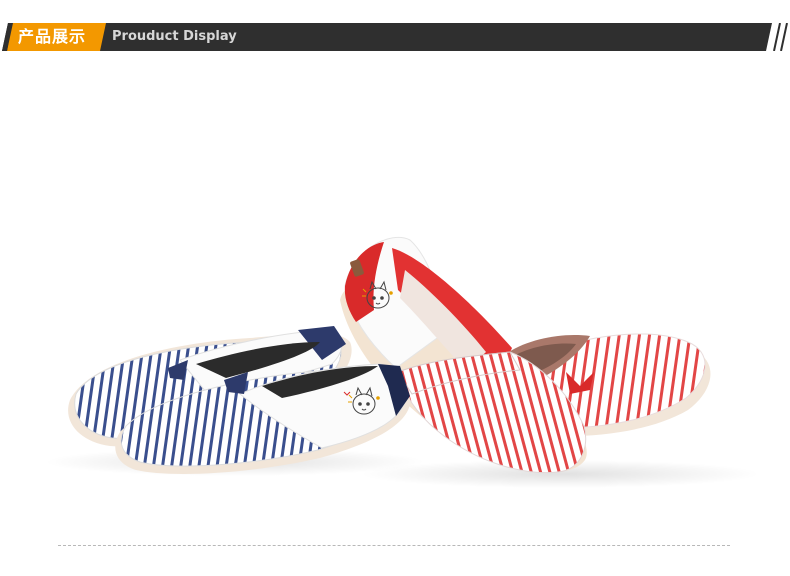 The width and height of the screenshot is (790, 576). What do you see at coordinates (394, 545) in the screenshot?
I see `bottom-divider` at bounding box center [394, 545].